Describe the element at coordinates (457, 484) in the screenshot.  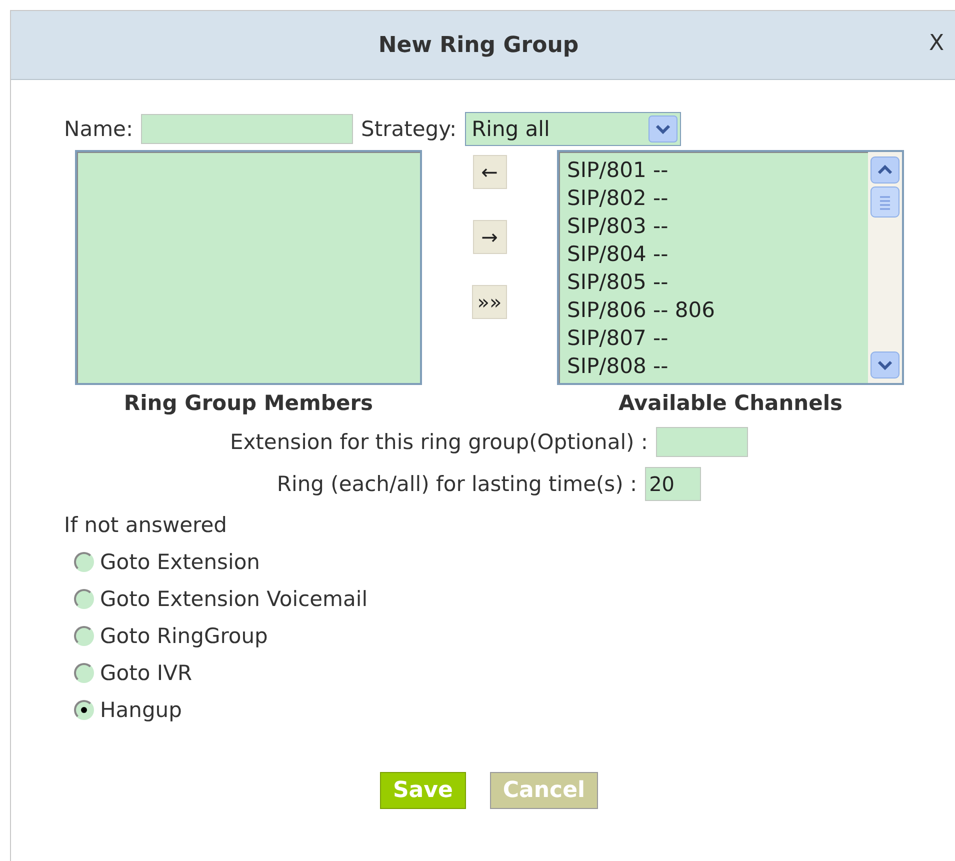
I see `ring-time-label: Ring (each/all) for lasting time(s) :` at that location.